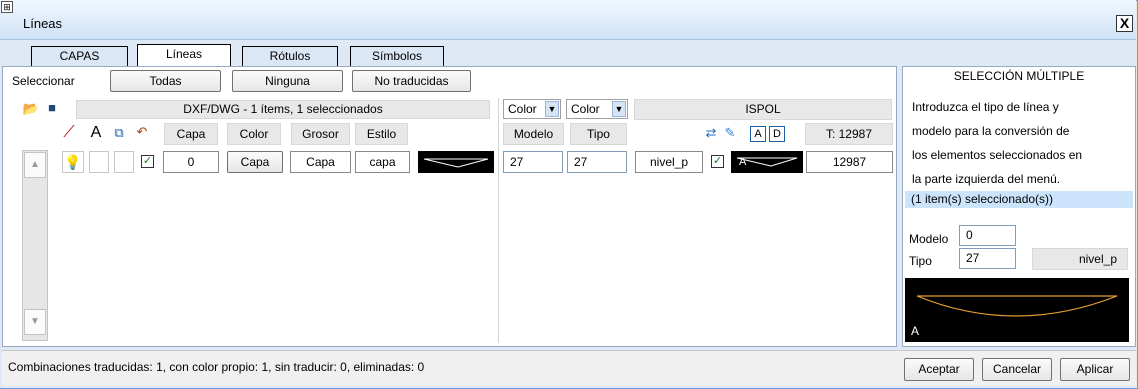 Image resolution: width=1138 pixels, height=389 pixels. What do you see at coordinates (191, 134) in the screenshot?
I see `col-header-layer: Capa` at bounding box center [191, 134].